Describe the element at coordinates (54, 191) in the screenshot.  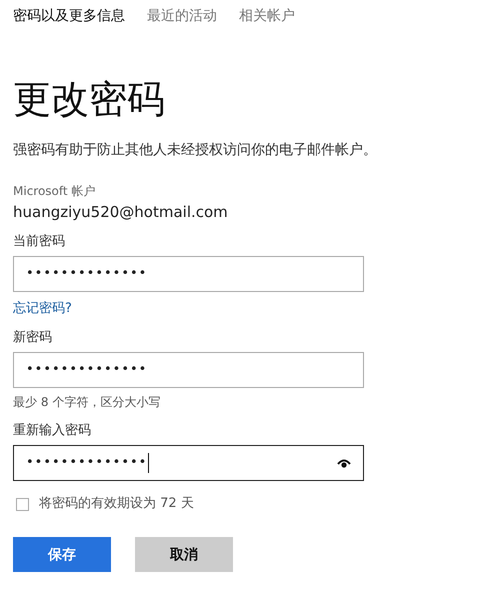
I see `account-label: Microsoft 帐户` at that location.